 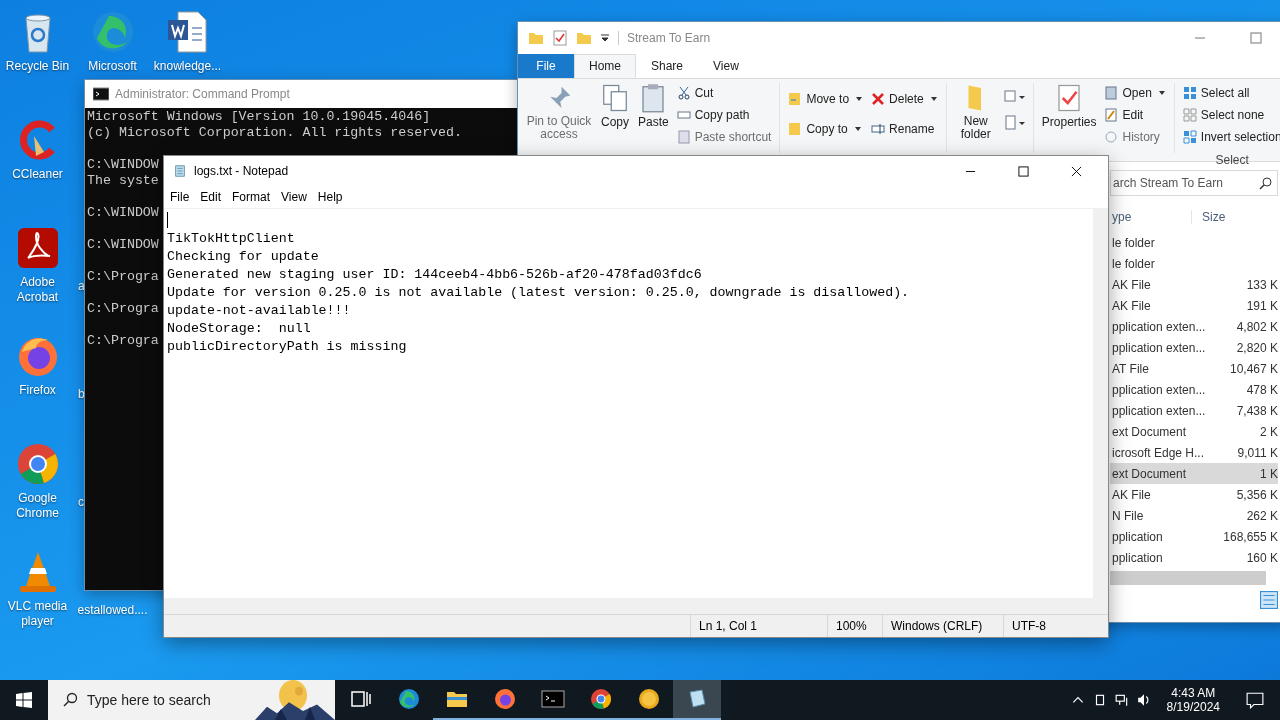 What do you see at coordinates (878, 99) in the screenshot?
I see `cross-icon` at bounding box center [878, 99].